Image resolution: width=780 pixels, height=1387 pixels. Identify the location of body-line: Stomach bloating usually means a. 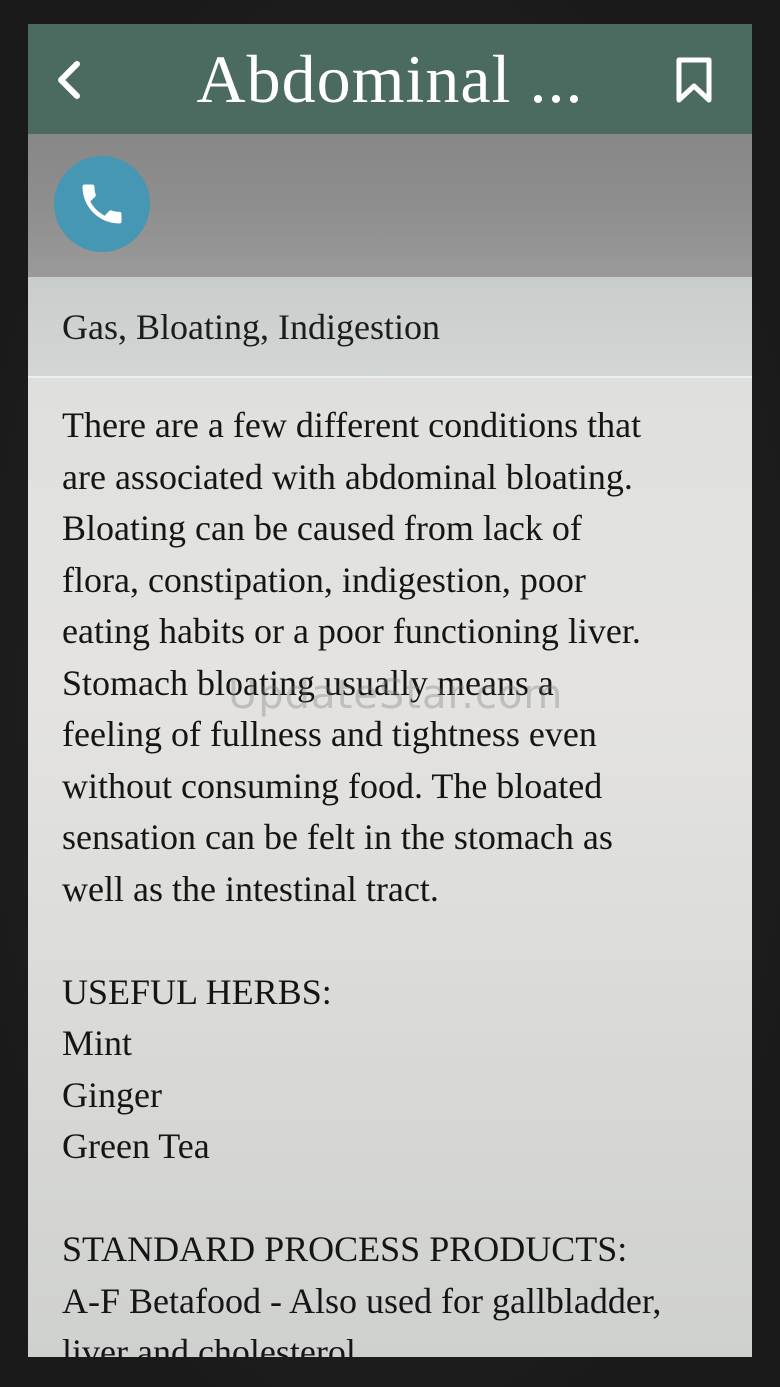
(308, 682).